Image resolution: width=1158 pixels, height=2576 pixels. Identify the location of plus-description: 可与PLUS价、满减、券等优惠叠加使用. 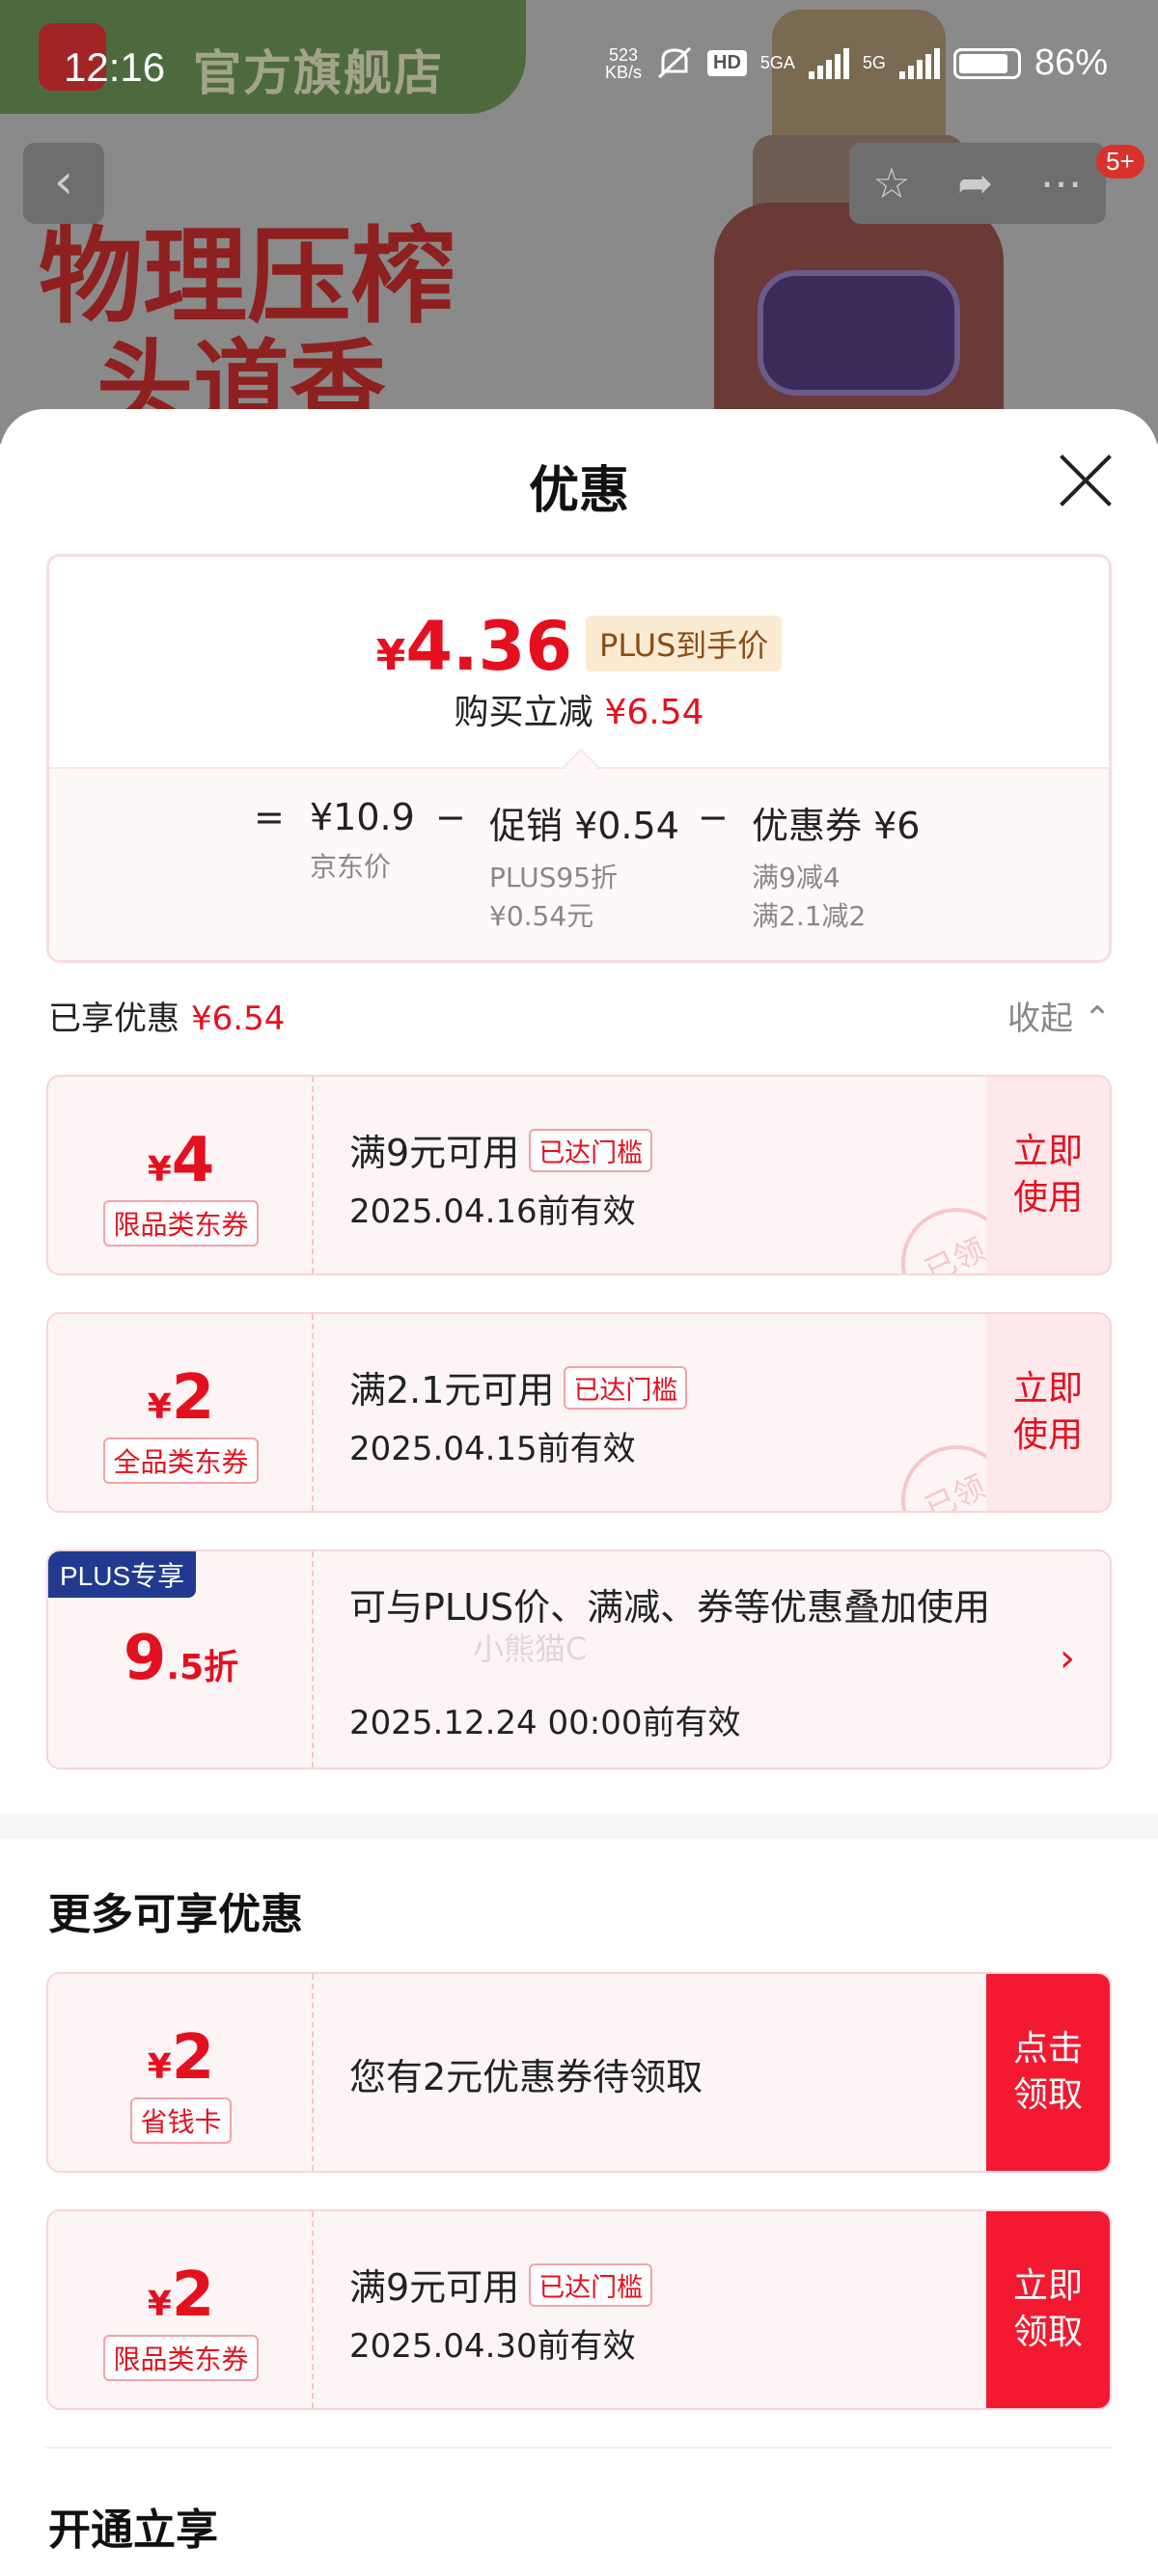
(670, 1608).